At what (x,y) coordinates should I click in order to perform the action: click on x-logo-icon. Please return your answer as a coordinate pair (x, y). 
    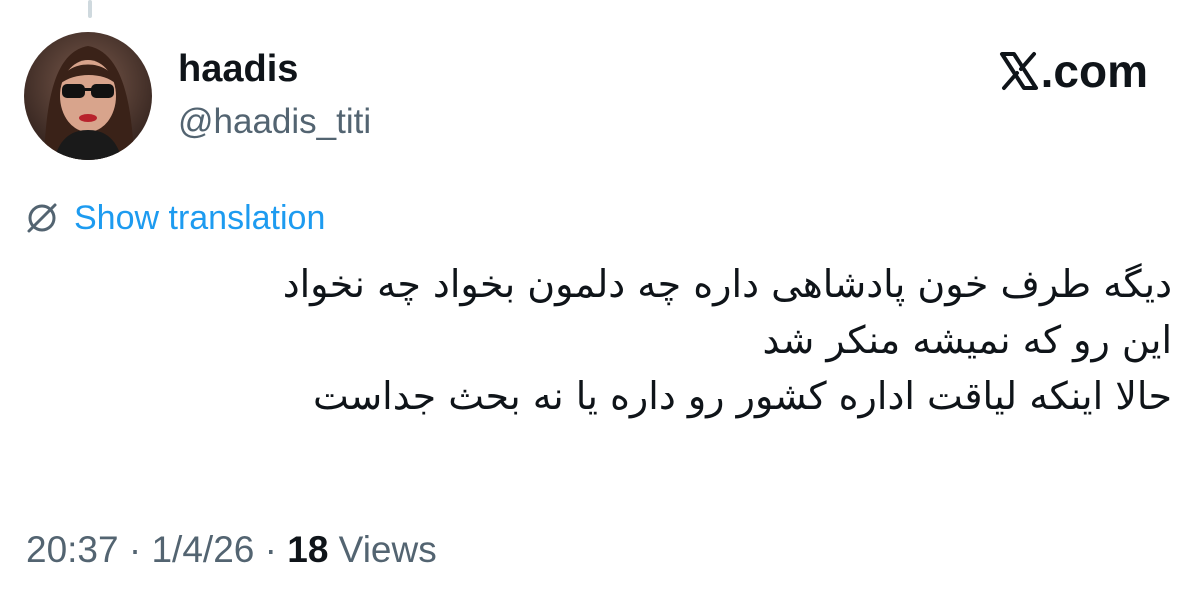
    Looking at the image, I should click on (1018, 71).